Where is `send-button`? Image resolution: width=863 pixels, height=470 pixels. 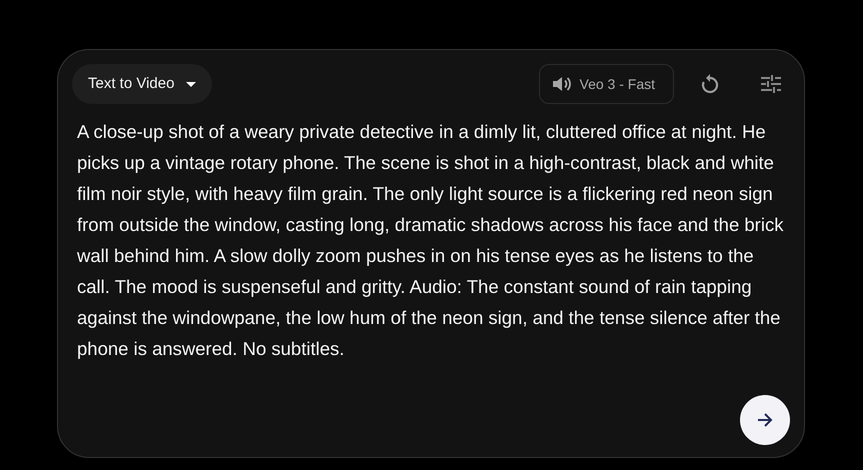
send-button is located at coordinates (765, 420).